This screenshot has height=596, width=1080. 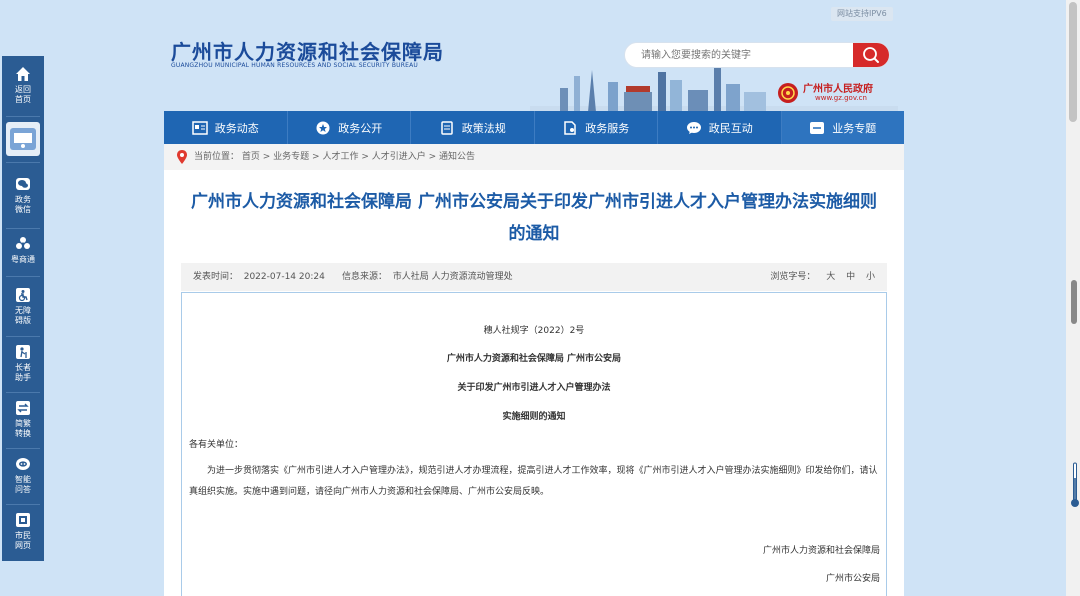 What do you see at coordinates (457, 157) in the screenshot?
I see `breadcrumb-notice: 通知公告` at bounding box center [457, 157].